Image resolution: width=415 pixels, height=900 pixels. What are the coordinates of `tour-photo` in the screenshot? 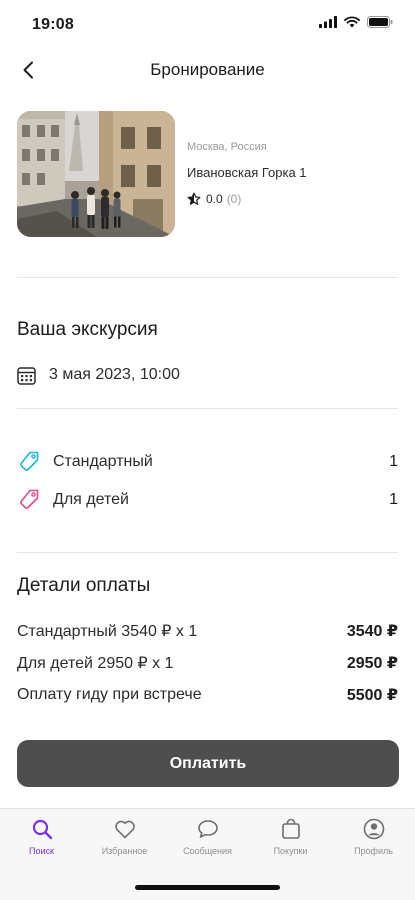 It's located at (96, 174).